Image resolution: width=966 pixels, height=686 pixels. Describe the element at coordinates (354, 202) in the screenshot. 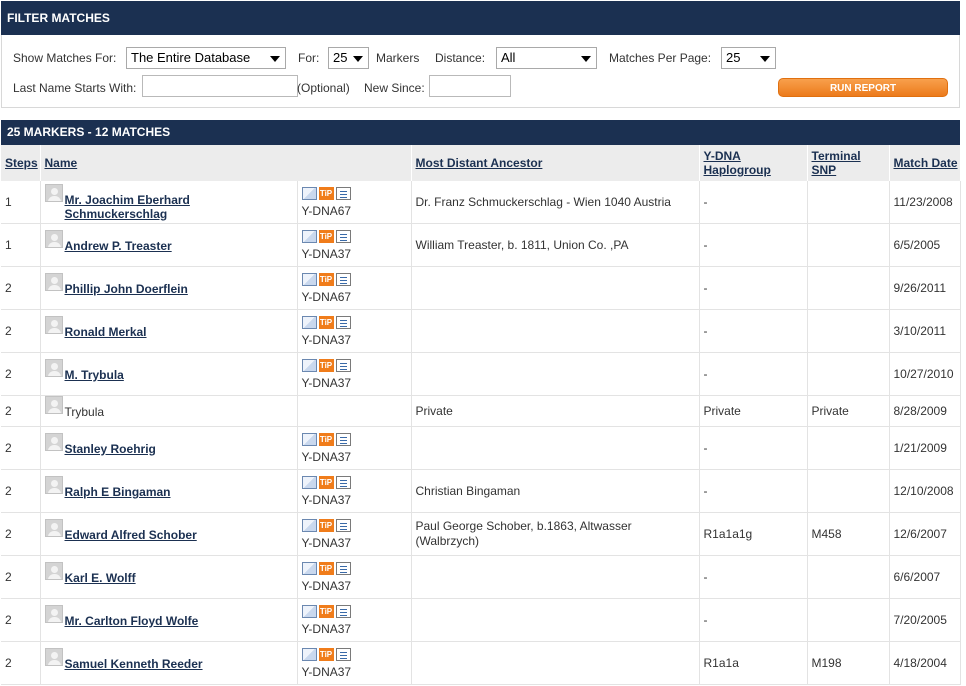

I see `tools-cell: TiP Y-DNA67` at that location.